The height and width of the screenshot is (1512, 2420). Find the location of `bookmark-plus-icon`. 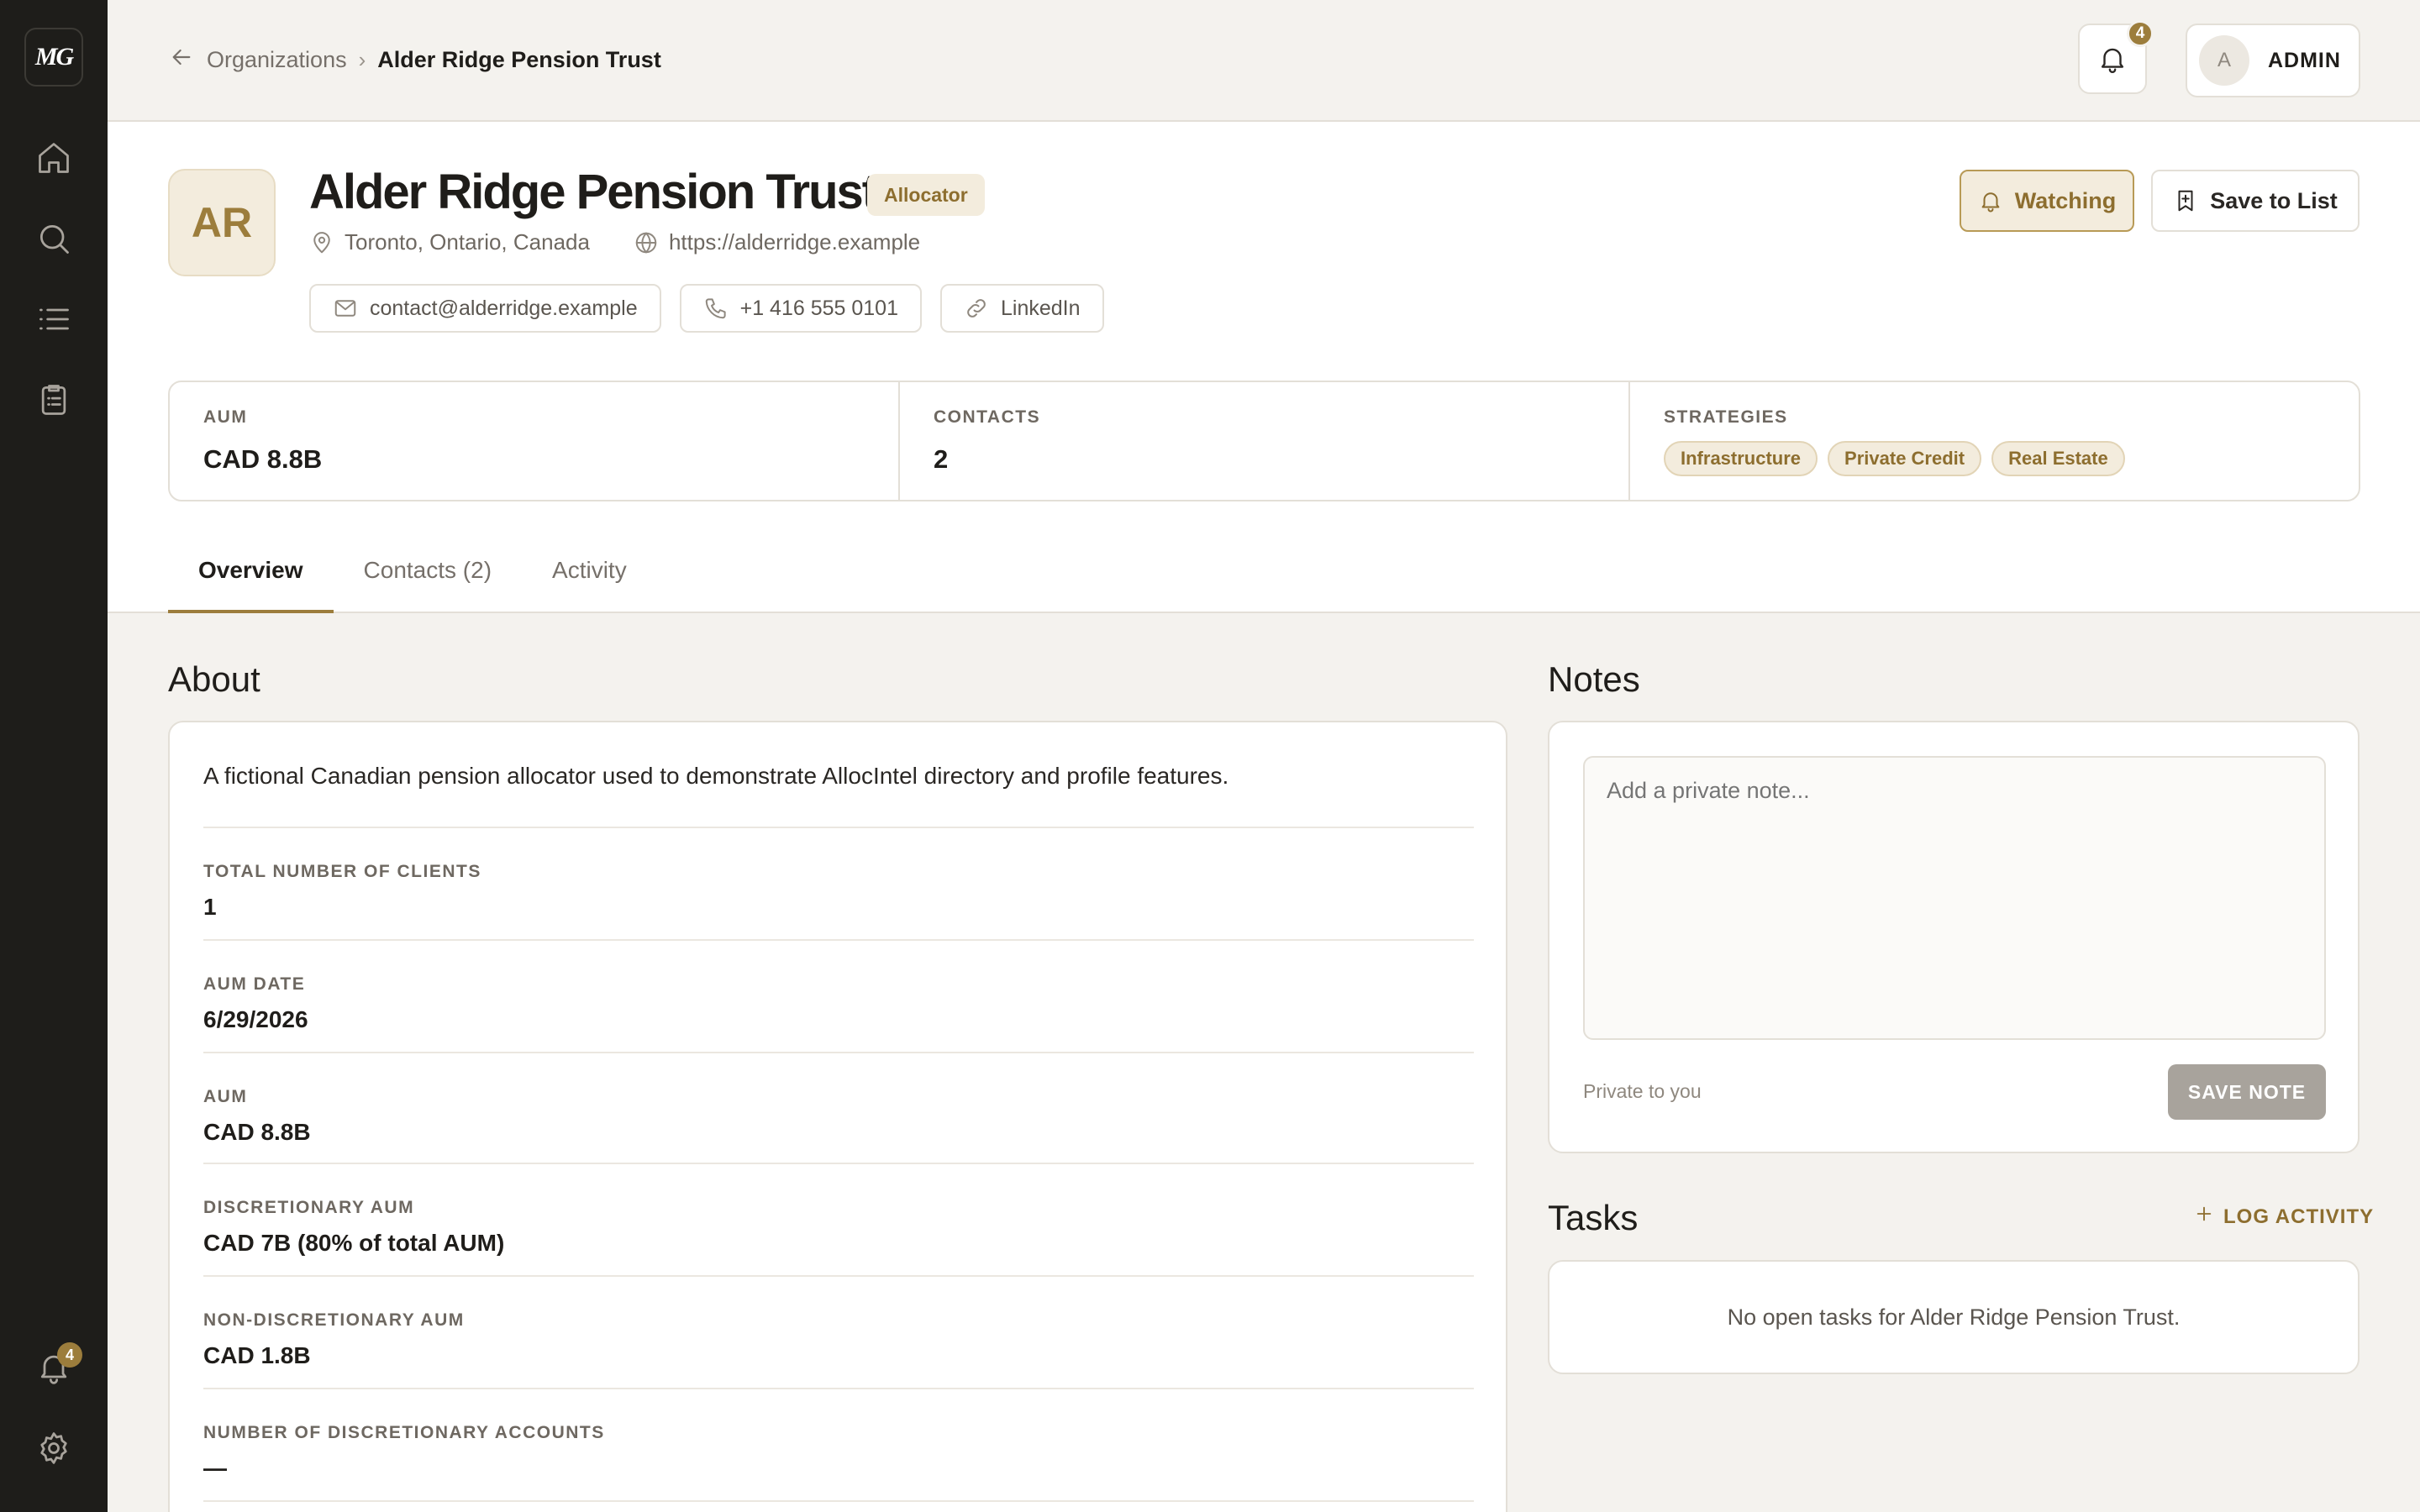

bookmark-plus-icon is located at coordinates (2185, 201).